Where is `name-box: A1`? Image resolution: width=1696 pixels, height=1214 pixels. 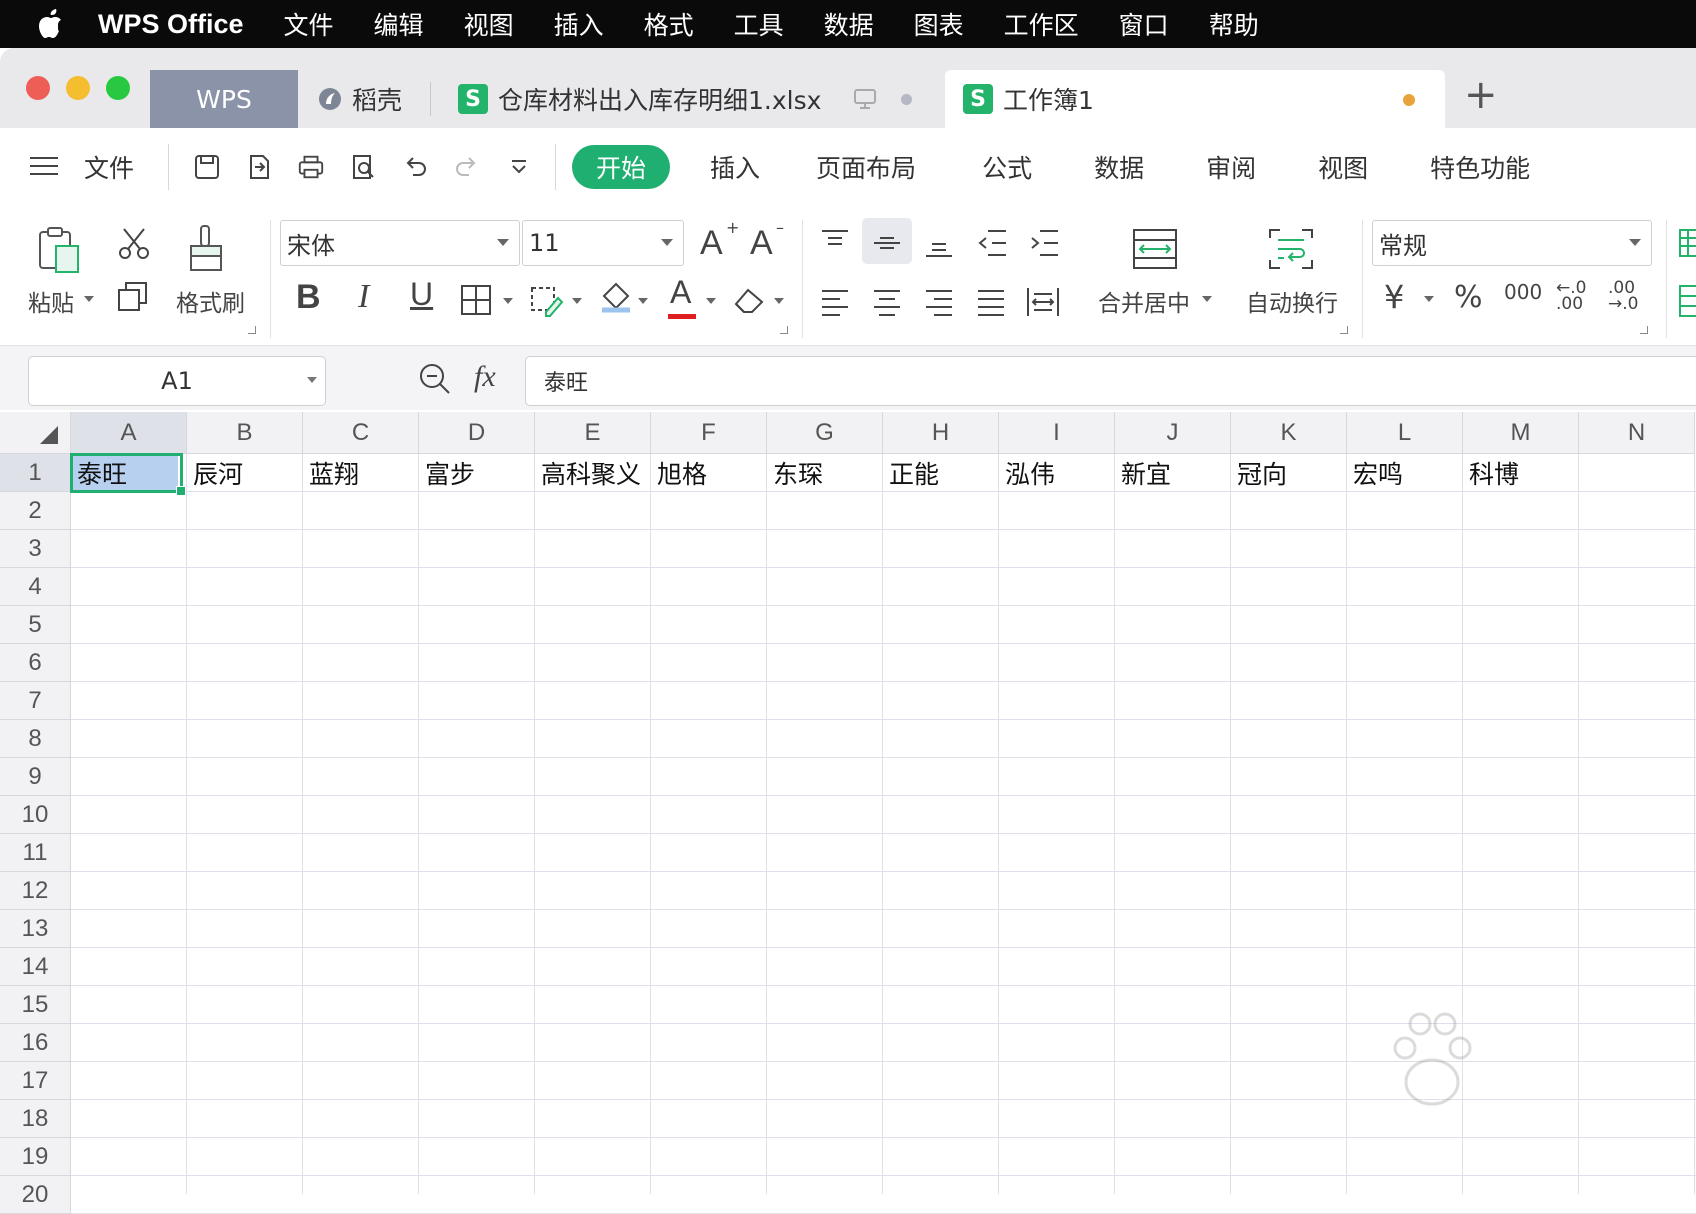 name-box: A1 is located at coordinates (177, 381).